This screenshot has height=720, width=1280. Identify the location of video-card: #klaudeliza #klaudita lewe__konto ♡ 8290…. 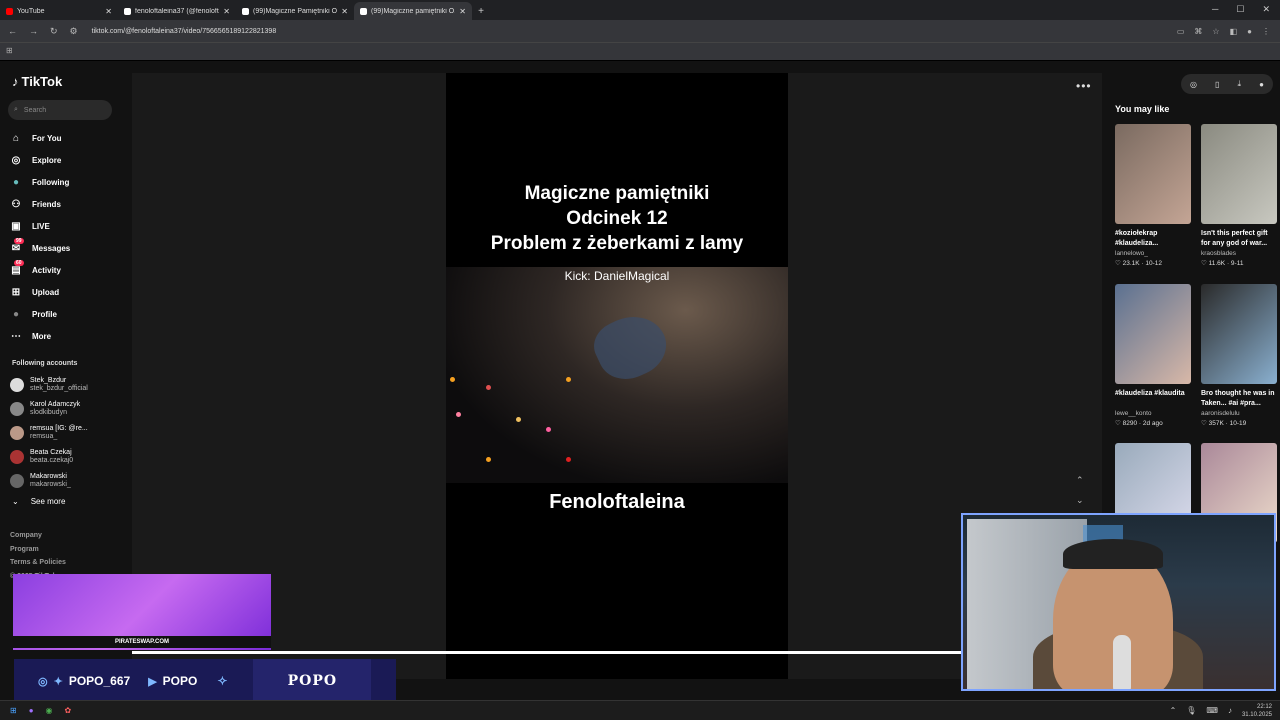
(1153, 356).